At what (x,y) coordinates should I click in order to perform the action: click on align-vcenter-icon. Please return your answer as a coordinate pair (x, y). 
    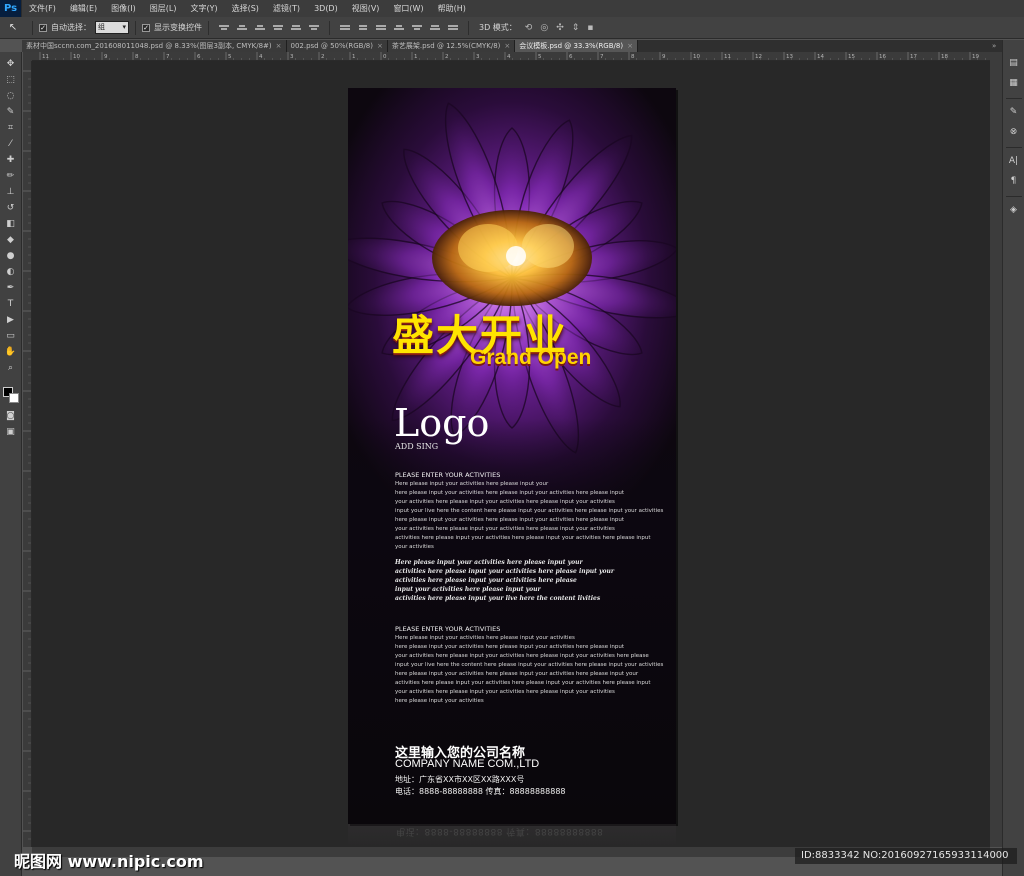
    Looking at the image, I should click on (242, 28).